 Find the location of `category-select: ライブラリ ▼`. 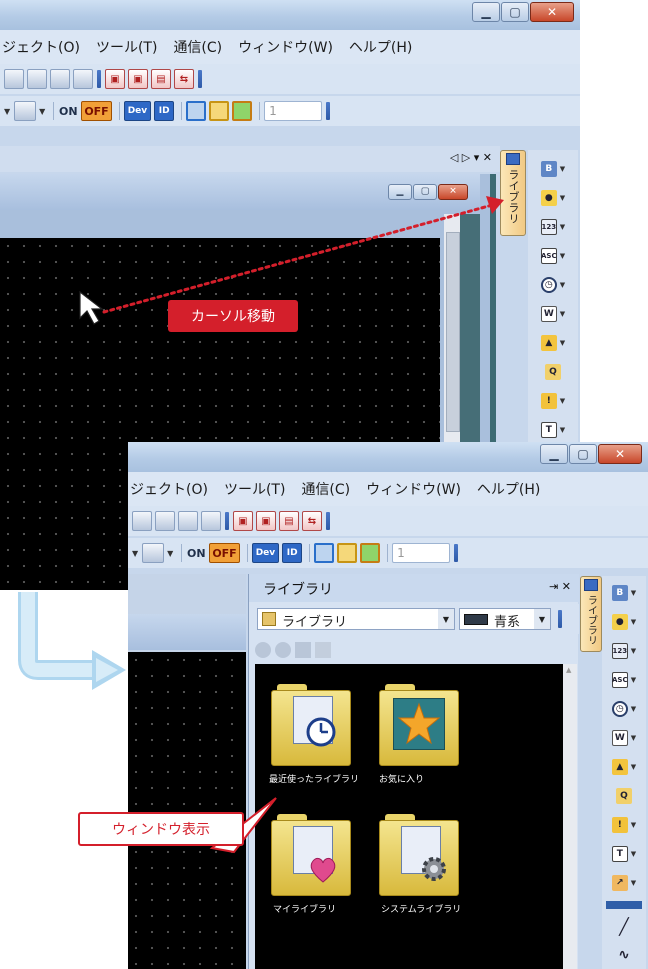

category-select: ライブラリ ▼ is located at coordinates (356, 619).